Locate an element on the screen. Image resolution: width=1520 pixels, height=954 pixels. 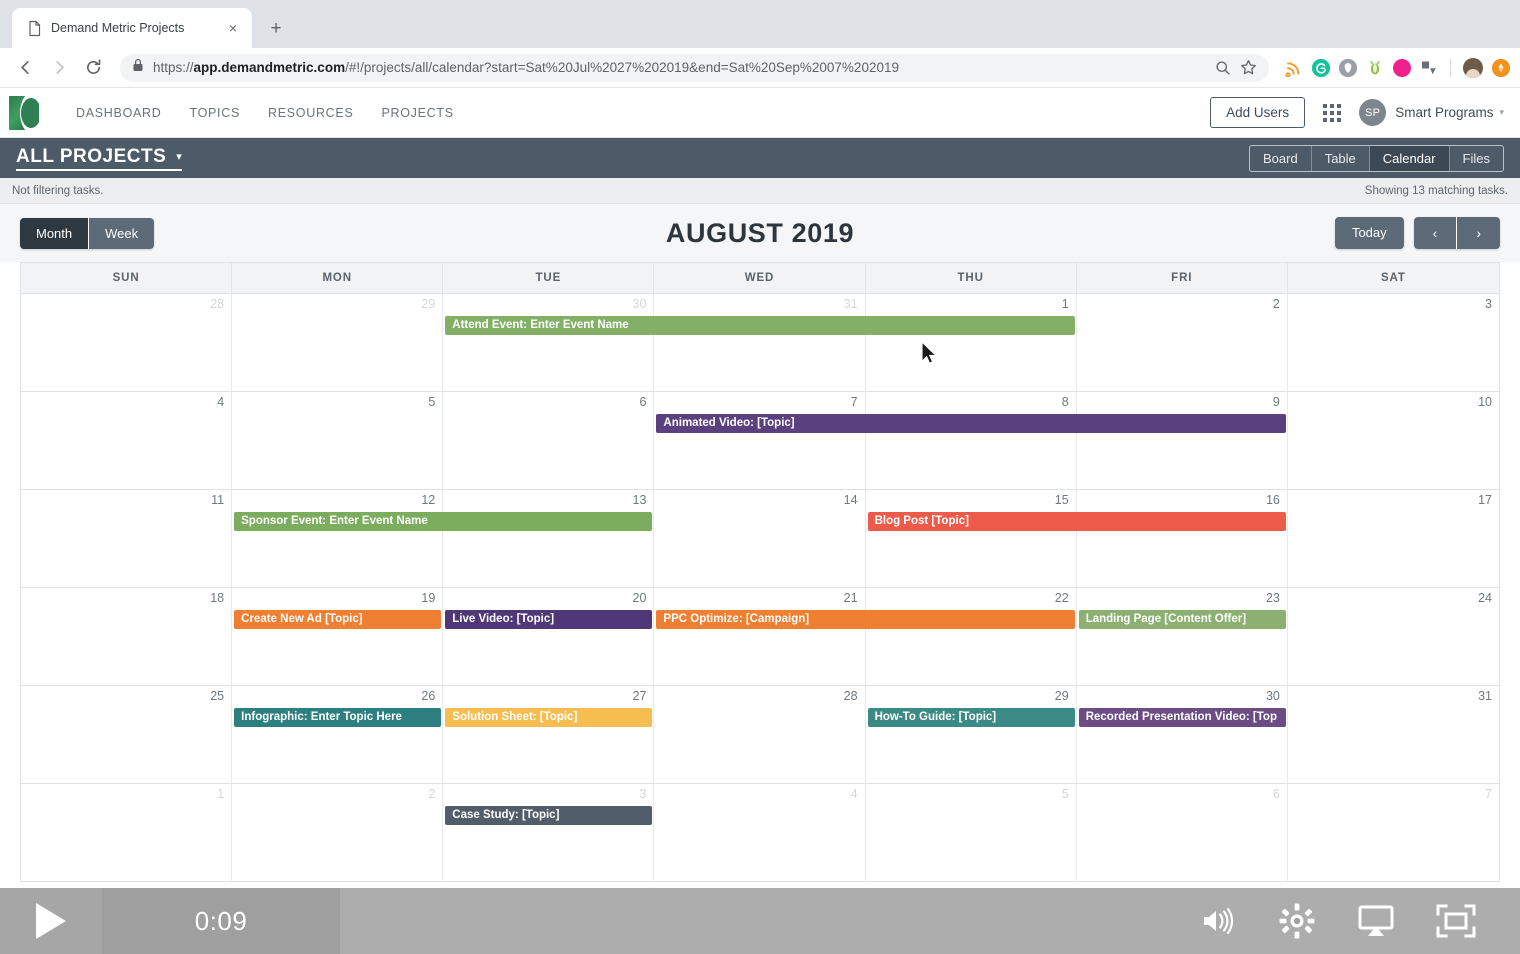
nav-item-resources: RESOURCES is located at coordinates (310, 113).